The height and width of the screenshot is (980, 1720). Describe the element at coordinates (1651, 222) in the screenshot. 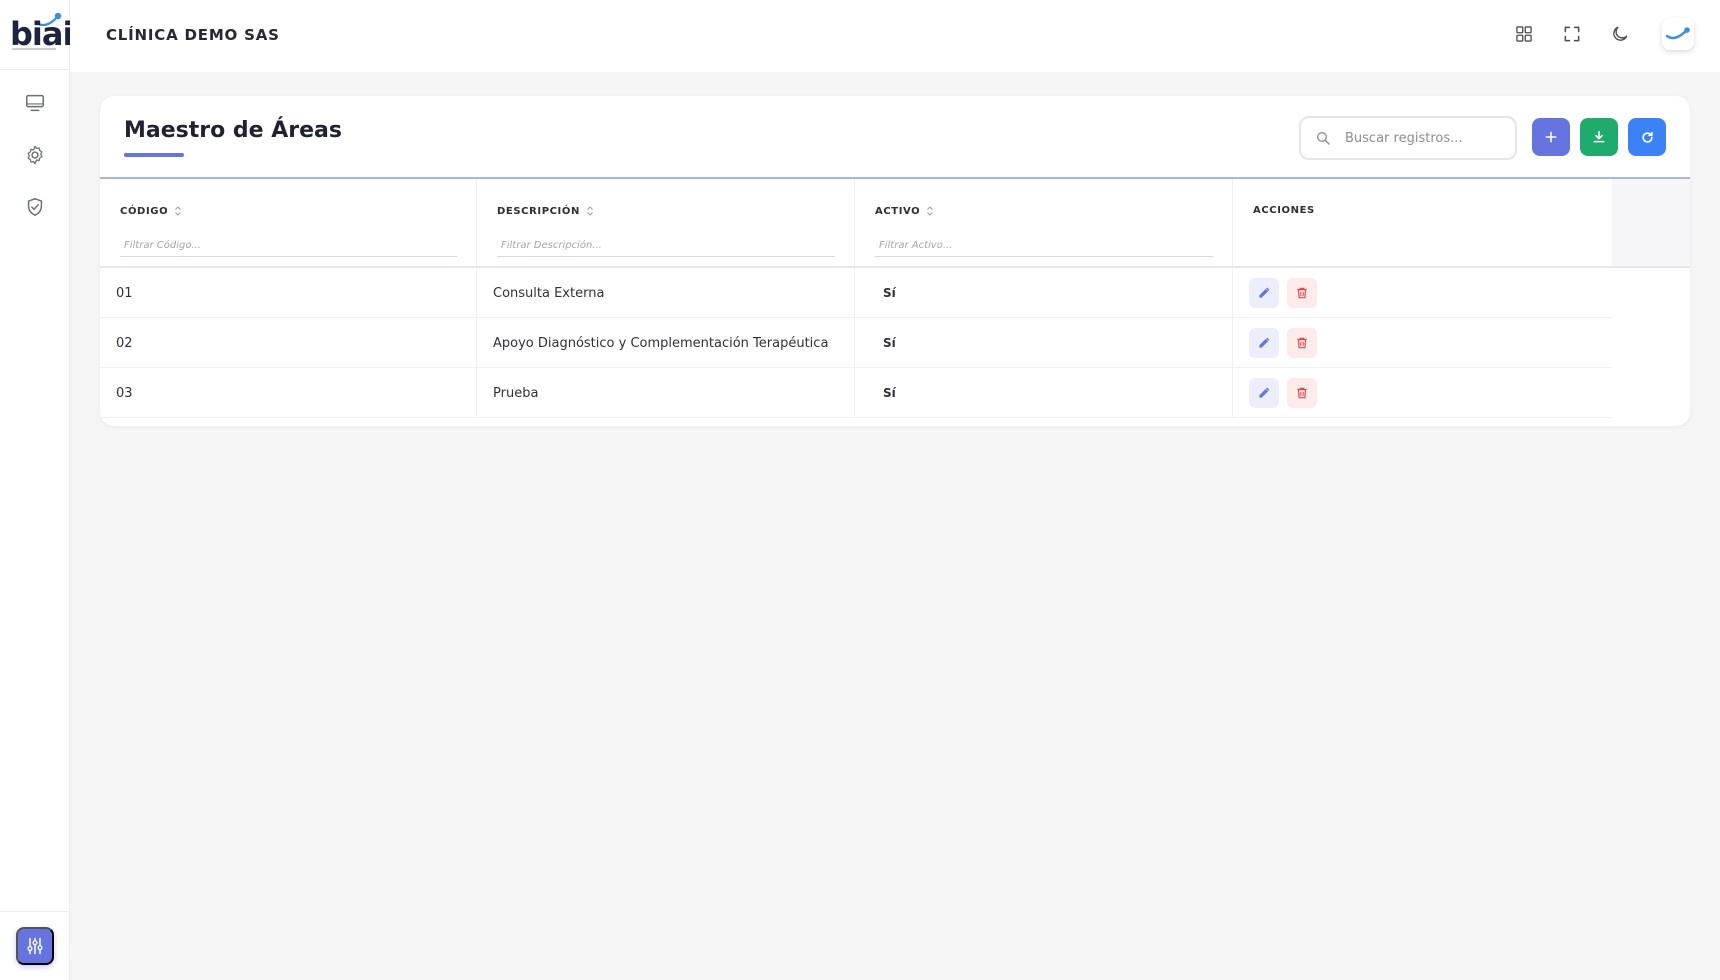

I see `table-header-filler` at that location.